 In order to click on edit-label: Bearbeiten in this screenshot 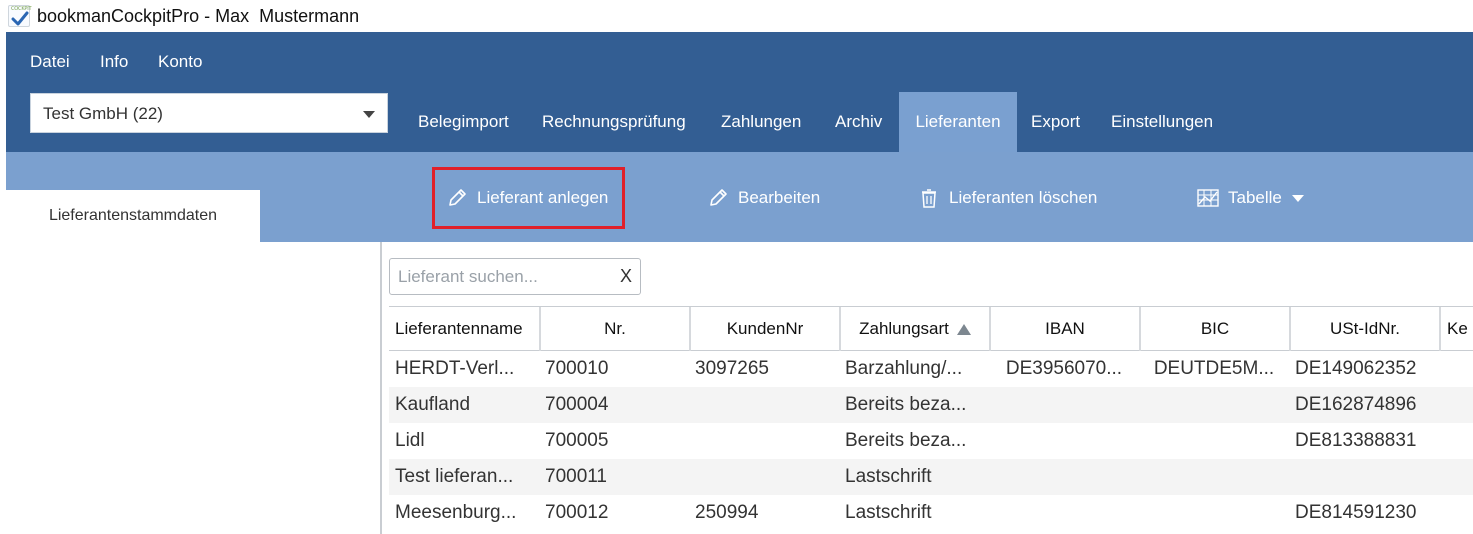, I will do `click(779, 197)`.